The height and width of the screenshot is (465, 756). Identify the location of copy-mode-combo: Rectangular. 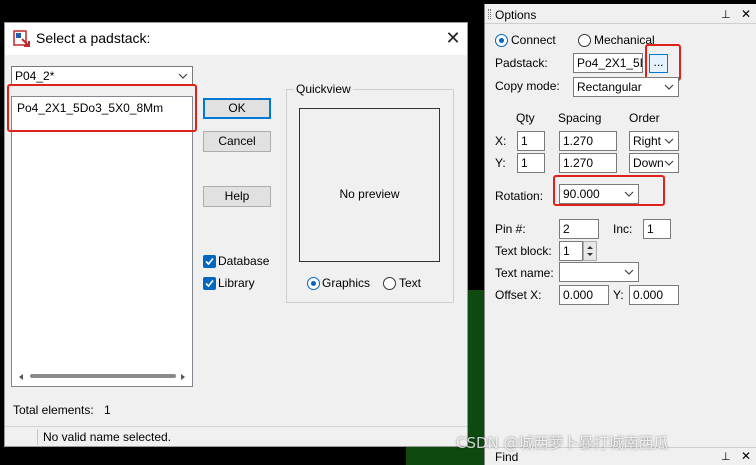
(626, 87).